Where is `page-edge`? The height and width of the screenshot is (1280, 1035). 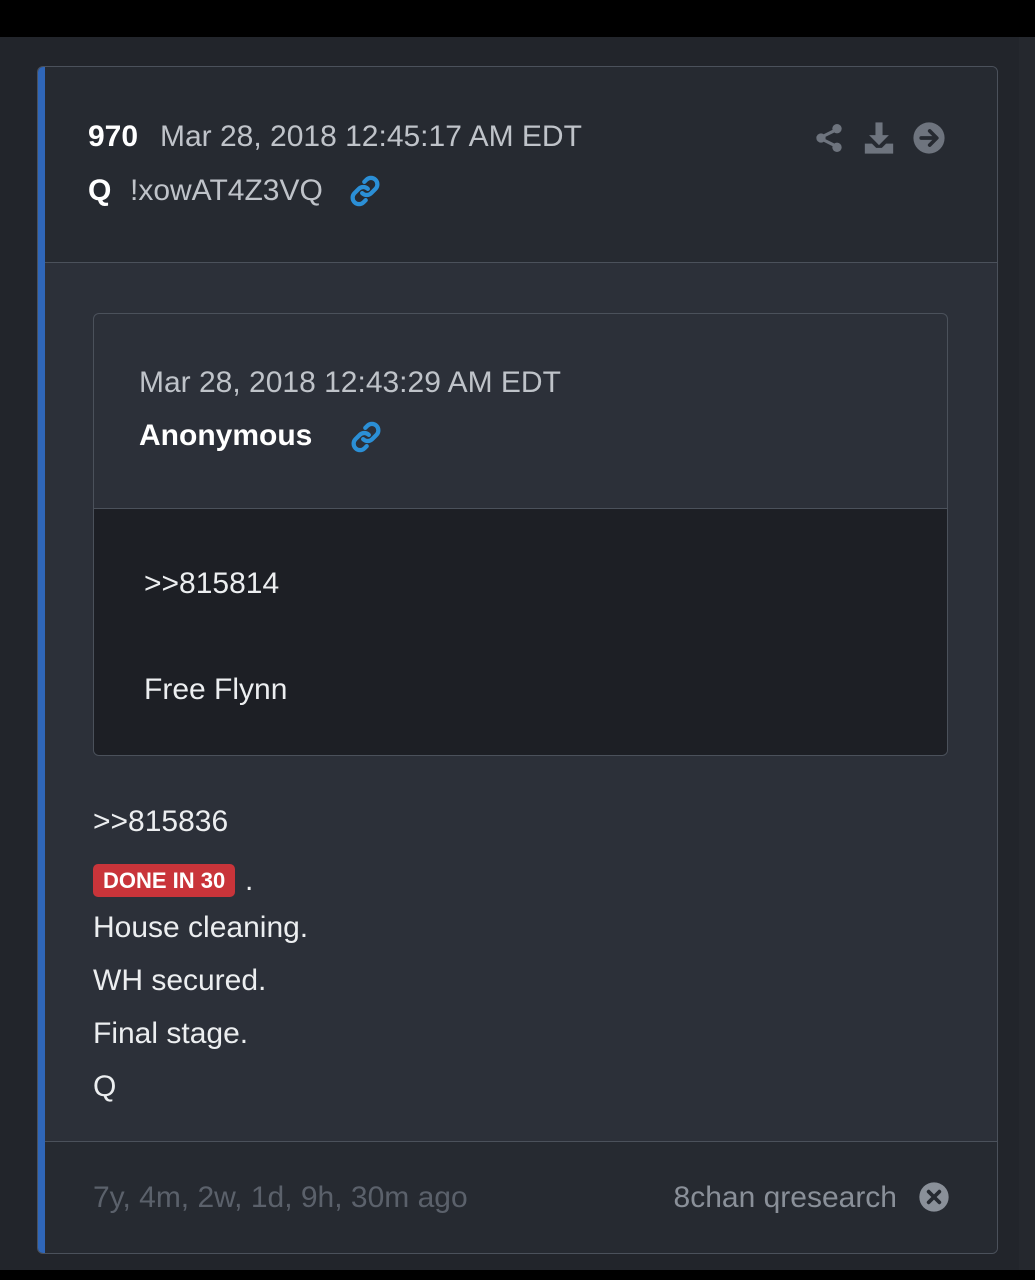 page-edge is located at coordinates (1027, 653).